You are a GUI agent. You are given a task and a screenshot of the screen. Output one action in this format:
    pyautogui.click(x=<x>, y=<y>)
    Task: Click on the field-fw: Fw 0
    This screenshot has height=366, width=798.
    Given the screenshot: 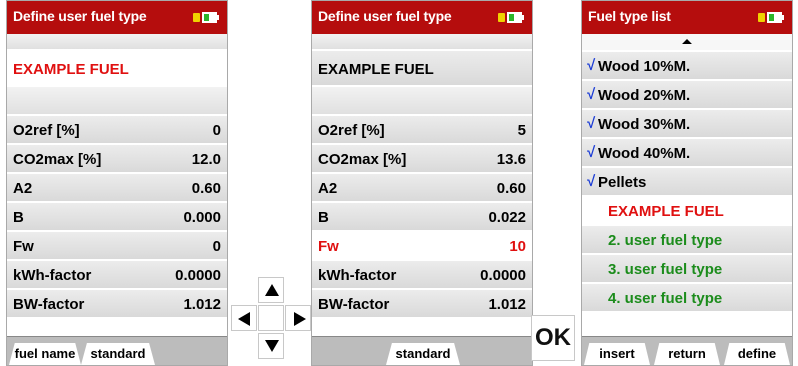 What is the action you would take?
    pyautogui.click(x=117, y=246)
    